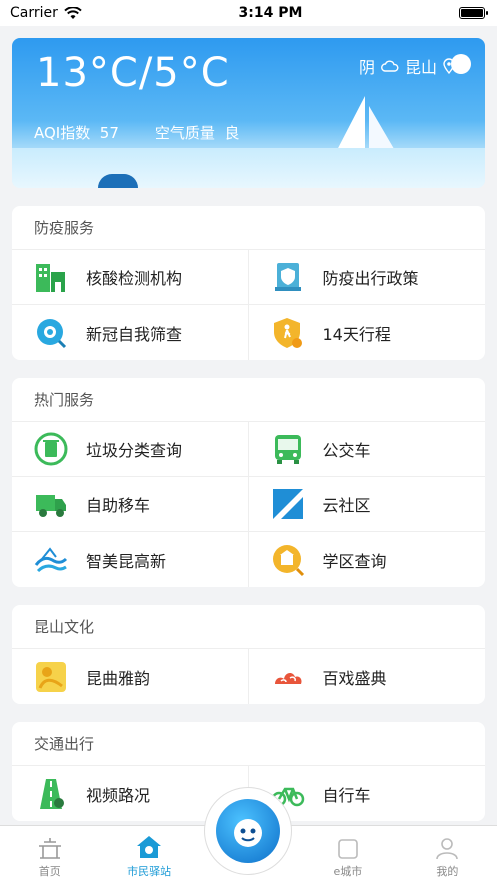 This screenshot has width=497, height=883. What do you see at coordinates (370, 278) in the screenshot?
I see `service-label: 防疫出行政策` at bounding box center [370, 278].